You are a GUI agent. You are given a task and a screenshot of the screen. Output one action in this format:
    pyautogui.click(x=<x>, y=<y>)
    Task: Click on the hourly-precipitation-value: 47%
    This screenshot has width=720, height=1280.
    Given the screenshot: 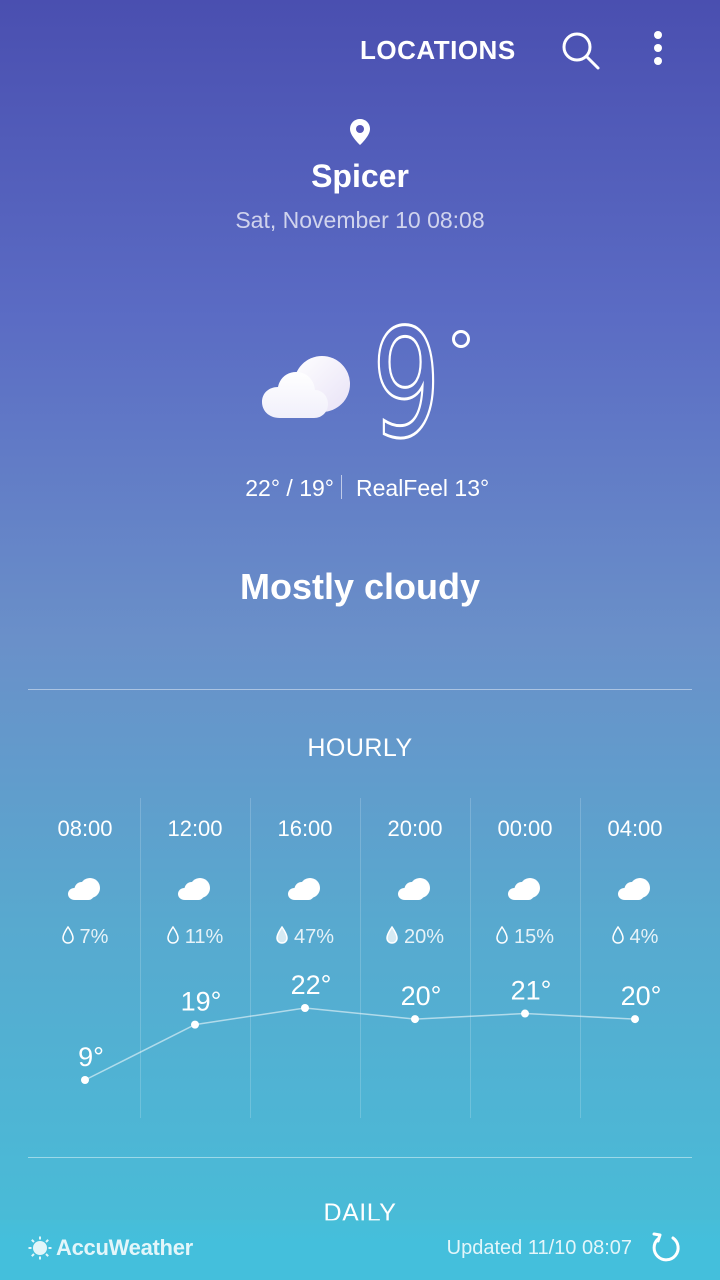 What is the action you would take?
    pyautogui.click(x=314, y=937)
    